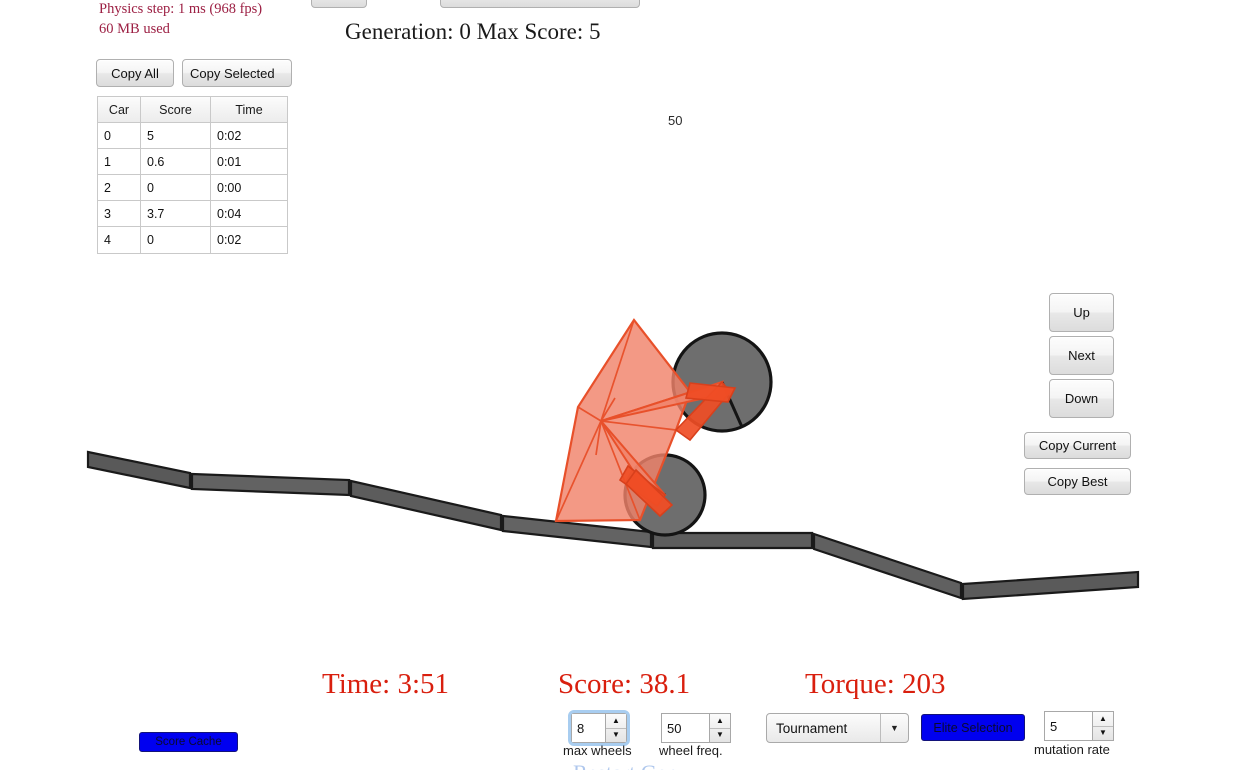 The width and height of the screenshot is (1234, 770). What do you see at coordinates (1077, 445) in the screenshot?
I see `copy-current-button: Copy Current` at bounding box center [1077, 445].